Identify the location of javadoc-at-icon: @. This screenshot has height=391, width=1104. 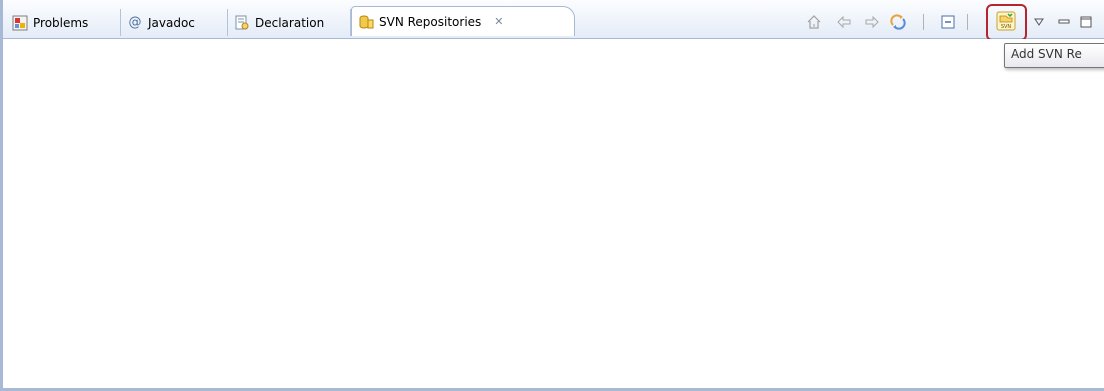
(135, 22).